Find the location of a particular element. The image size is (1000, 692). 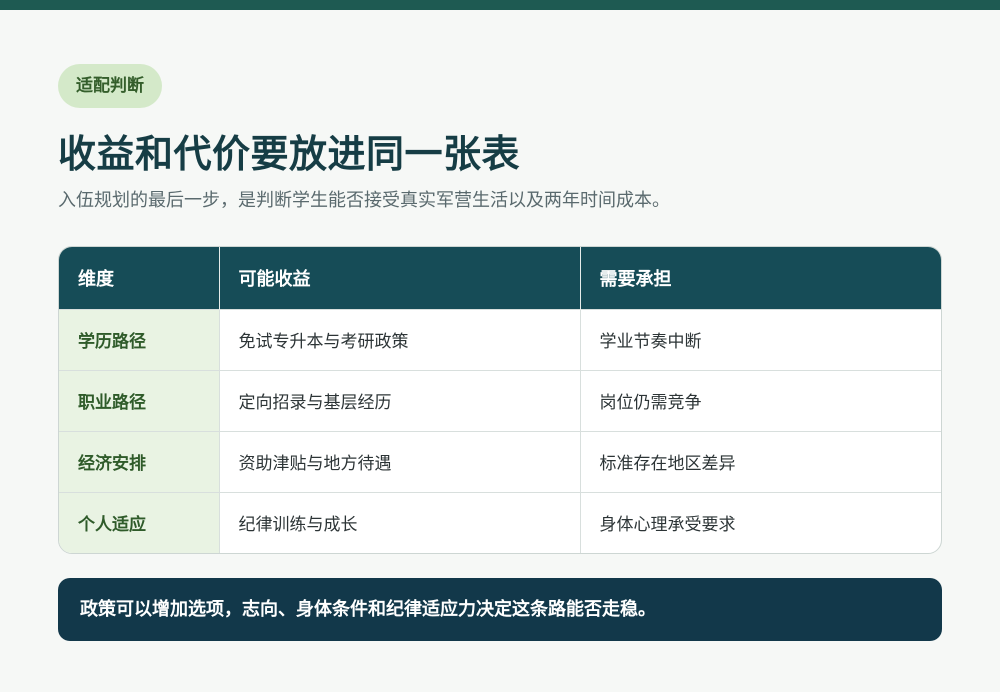

page-title: 收益和代价要放进同一张表 is located at coordinates (289, 154).